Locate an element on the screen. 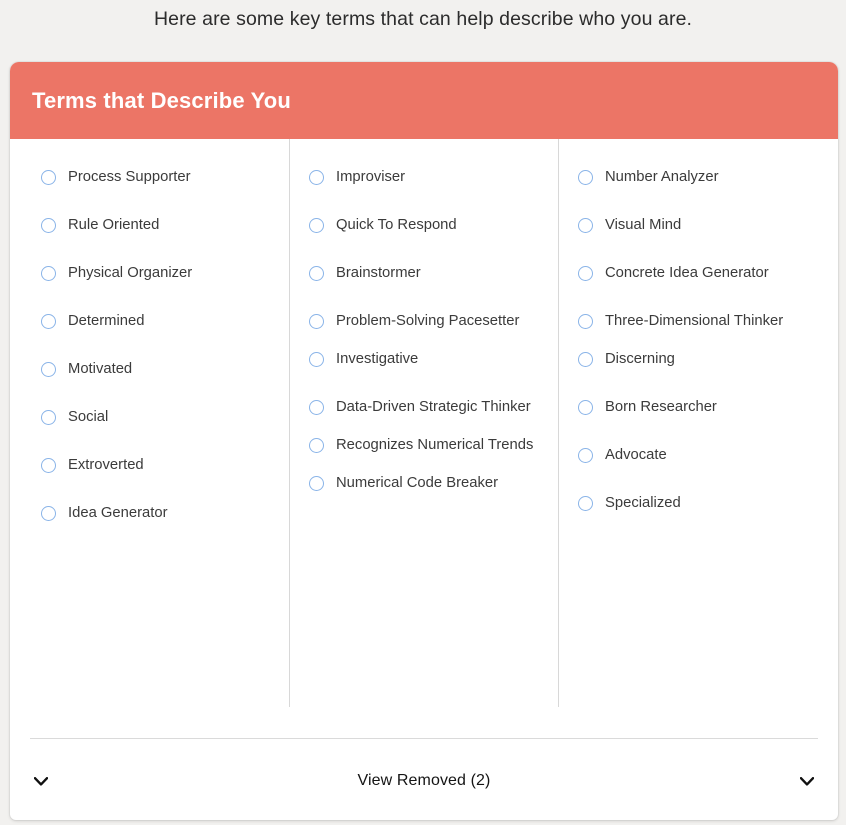 The width and height of the screenshot is (846, 825). term-item: Extroverted is located at coordinates (165, 465).